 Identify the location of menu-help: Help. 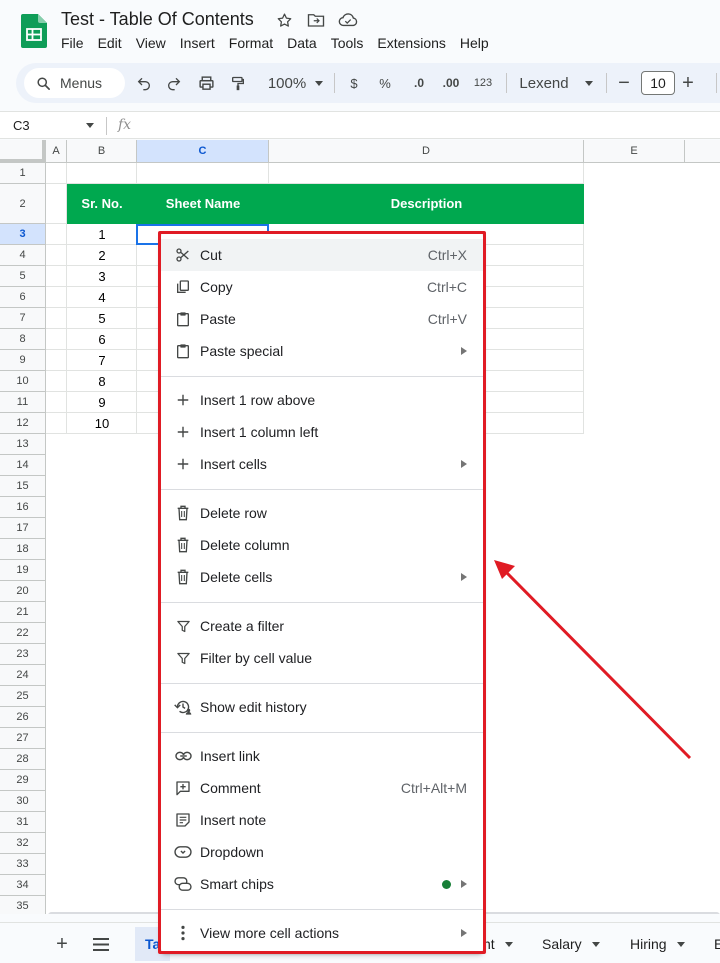
(474, 43).